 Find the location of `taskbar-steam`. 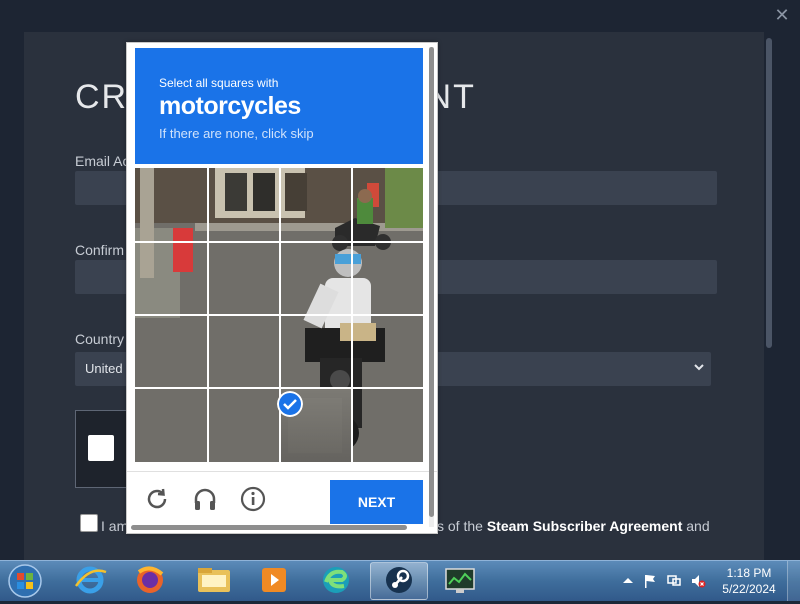

taskbar-steam is located at coordinates (399, 581).